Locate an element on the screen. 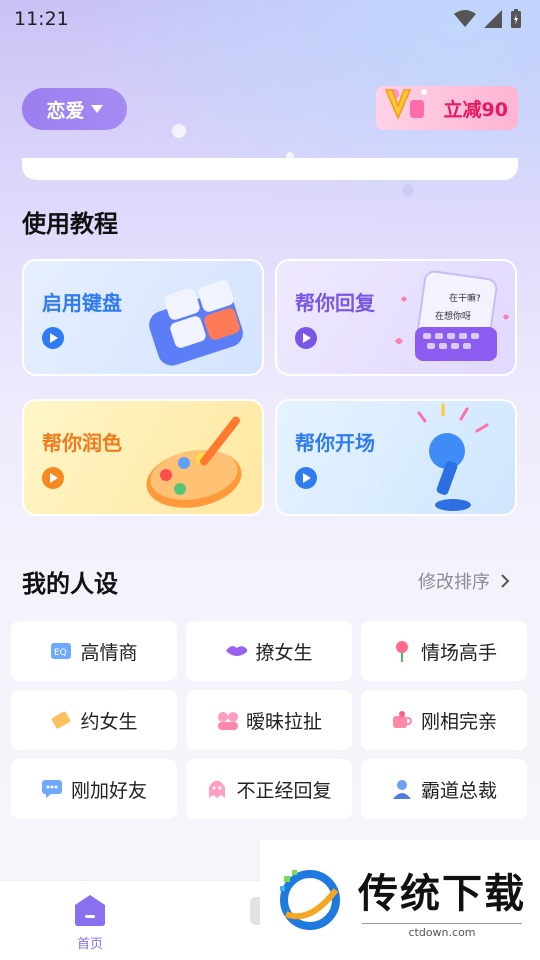  persona-blind-date: 刚相完亲 is located at coordinates (444, 720).